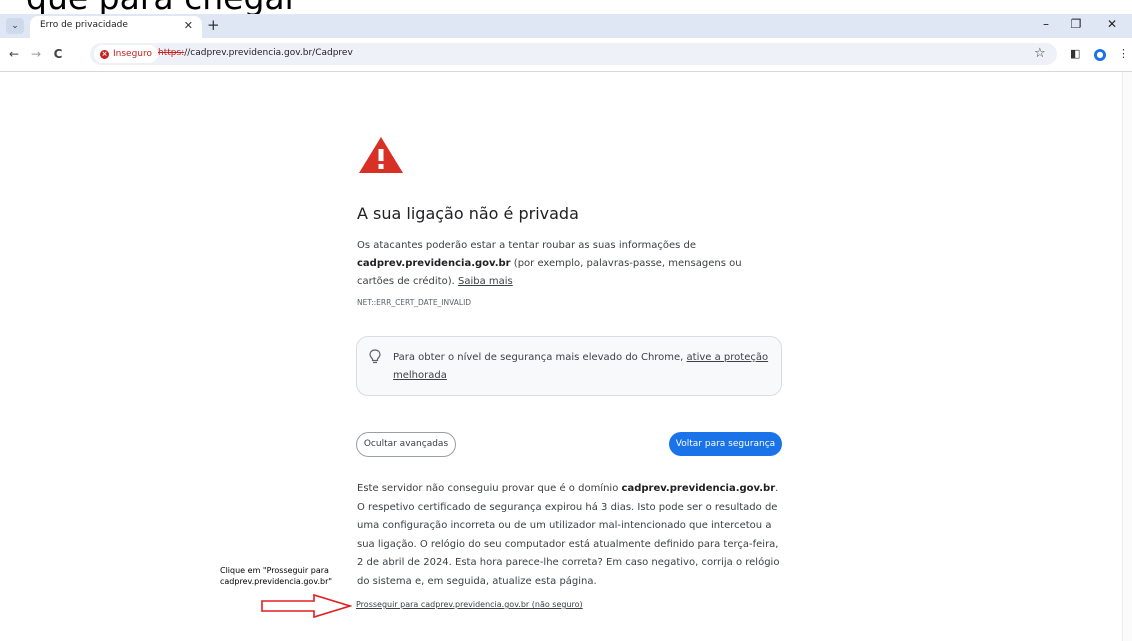  What do you see at coordinates (1127, 356) in the screenshot?
I see `scrollbar` at bounding box center [1127, 356].